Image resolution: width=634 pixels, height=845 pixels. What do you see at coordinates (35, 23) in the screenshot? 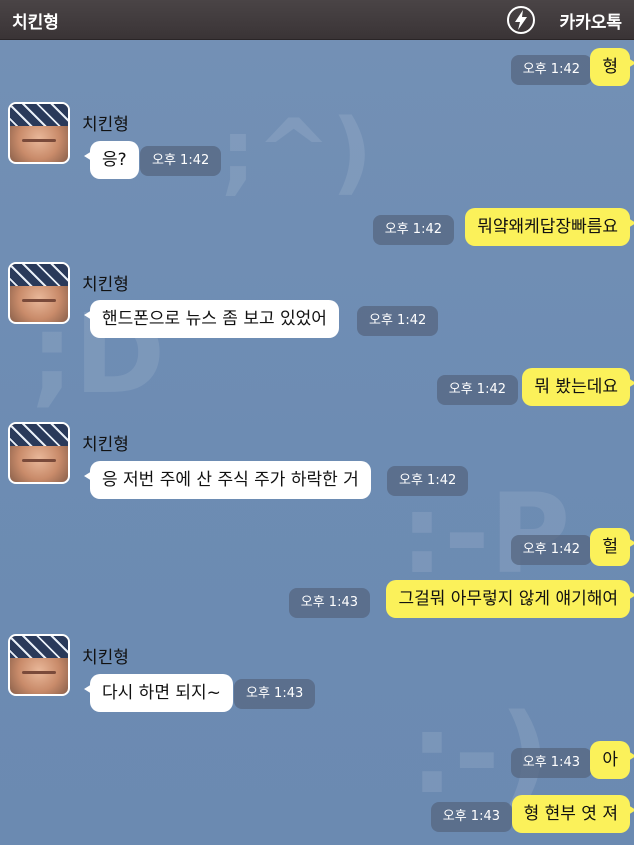
I see `chat-title: 치킨형` at bounding box center [35, 23].